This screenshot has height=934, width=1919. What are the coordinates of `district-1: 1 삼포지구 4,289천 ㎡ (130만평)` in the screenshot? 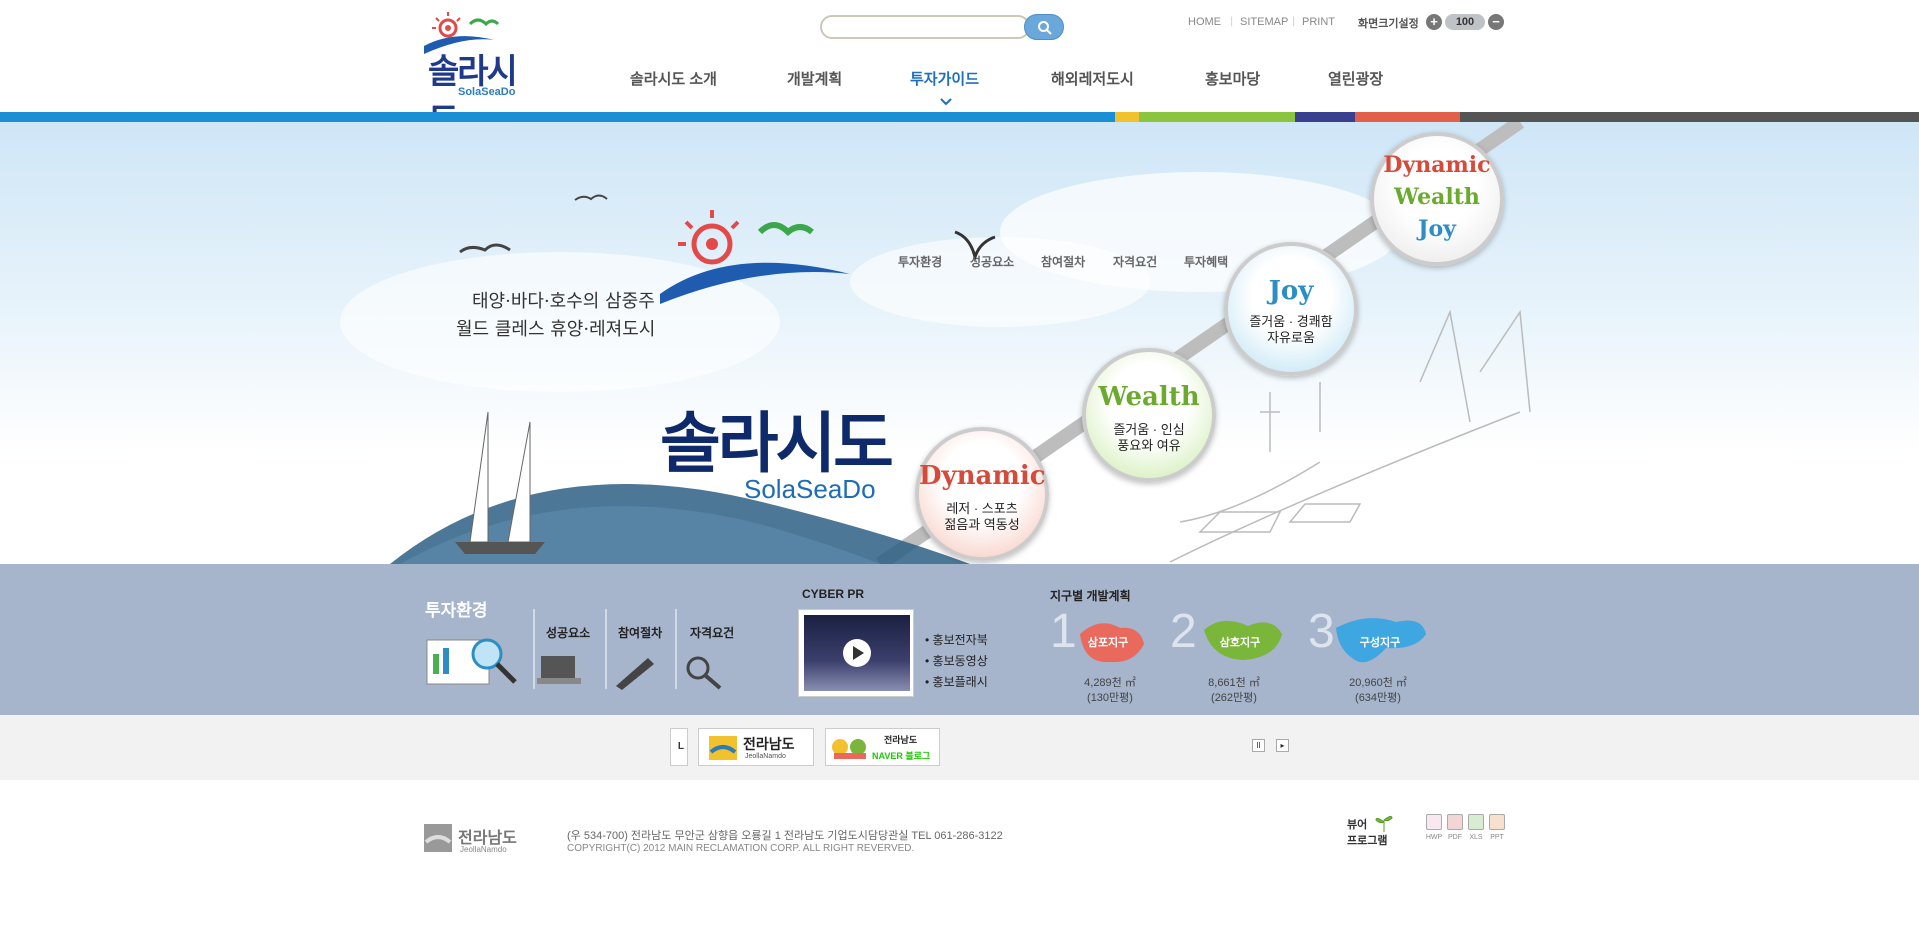 It's located at (1105, 659).